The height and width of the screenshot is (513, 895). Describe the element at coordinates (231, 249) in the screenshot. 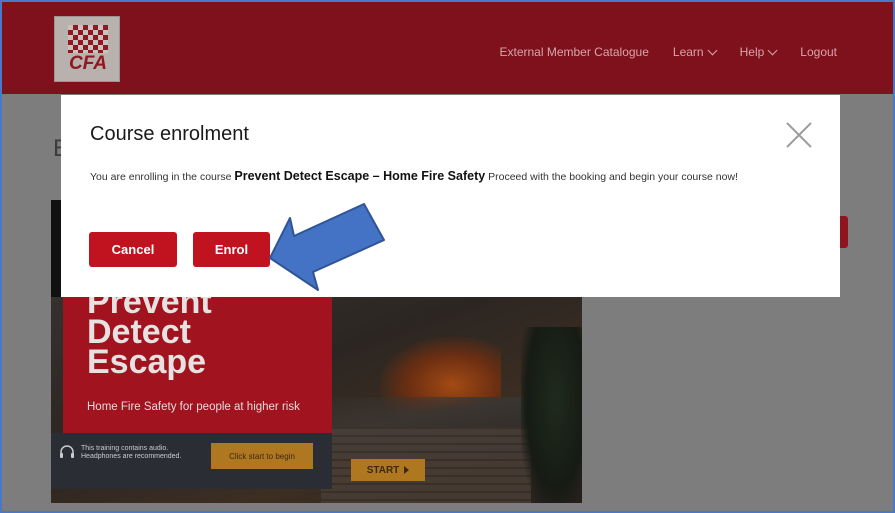

I see `enrol-button: Enrol` at that location.